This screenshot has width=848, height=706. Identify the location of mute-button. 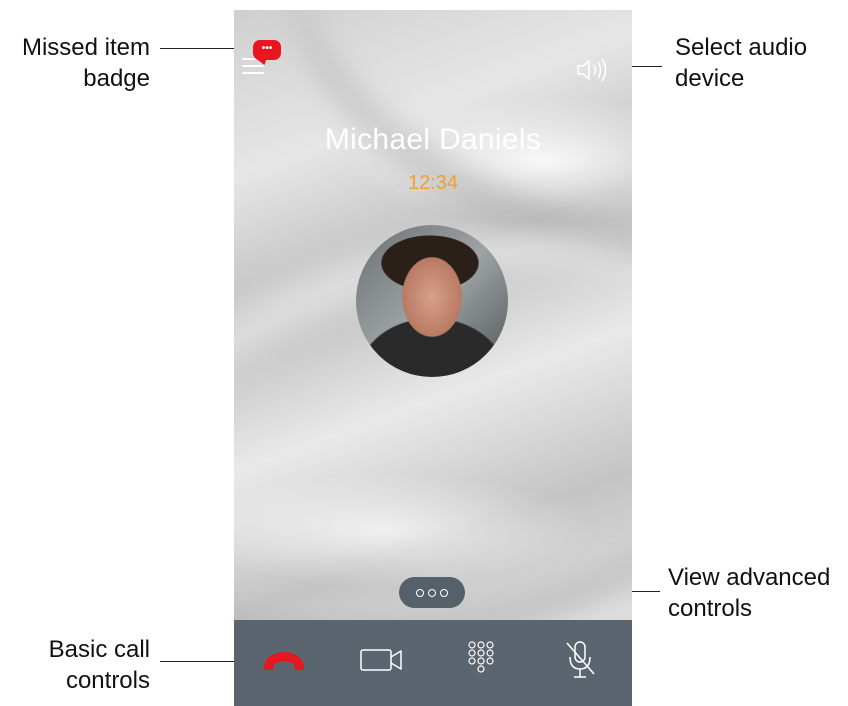
(580, 660).